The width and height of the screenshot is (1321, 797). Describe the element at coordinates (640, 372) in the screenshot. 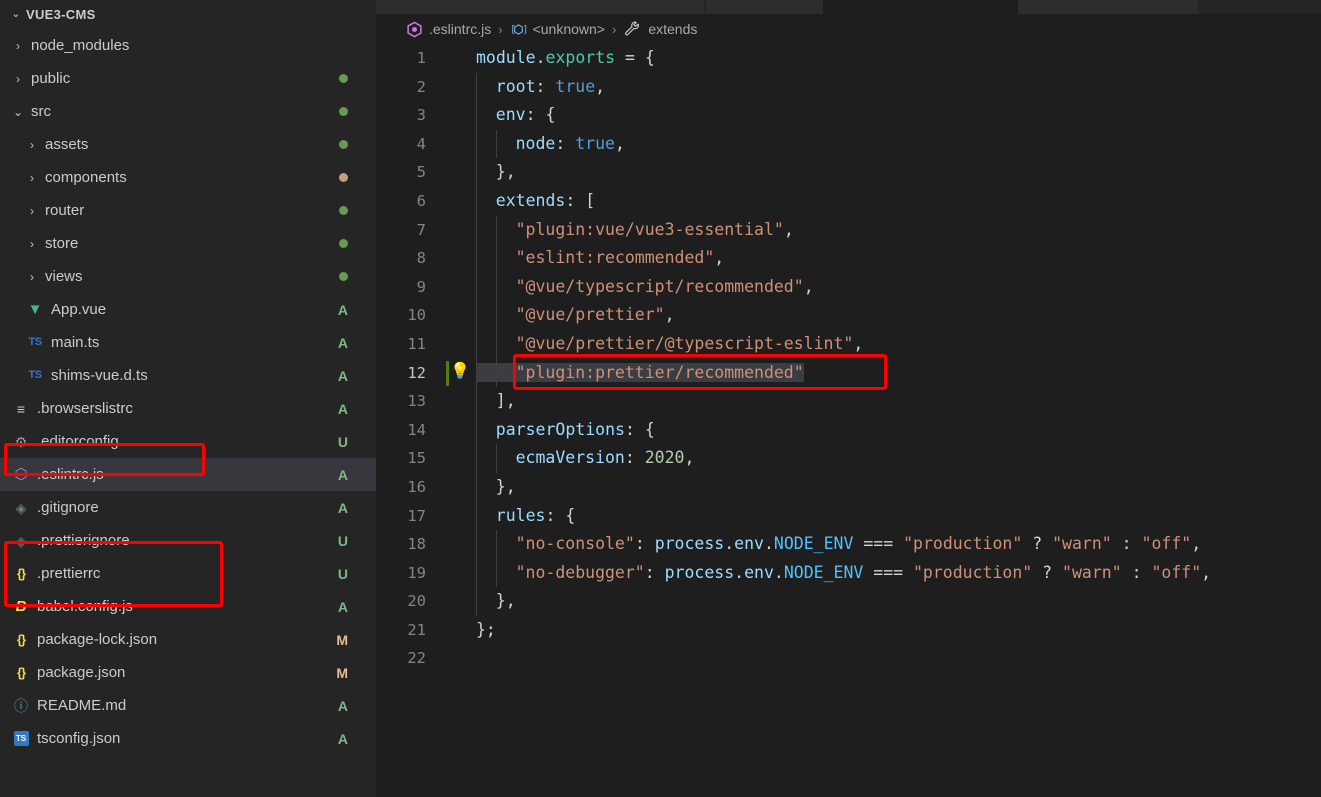

I see `selected-code-text: "plugin:prettier/recommended"` at that location.